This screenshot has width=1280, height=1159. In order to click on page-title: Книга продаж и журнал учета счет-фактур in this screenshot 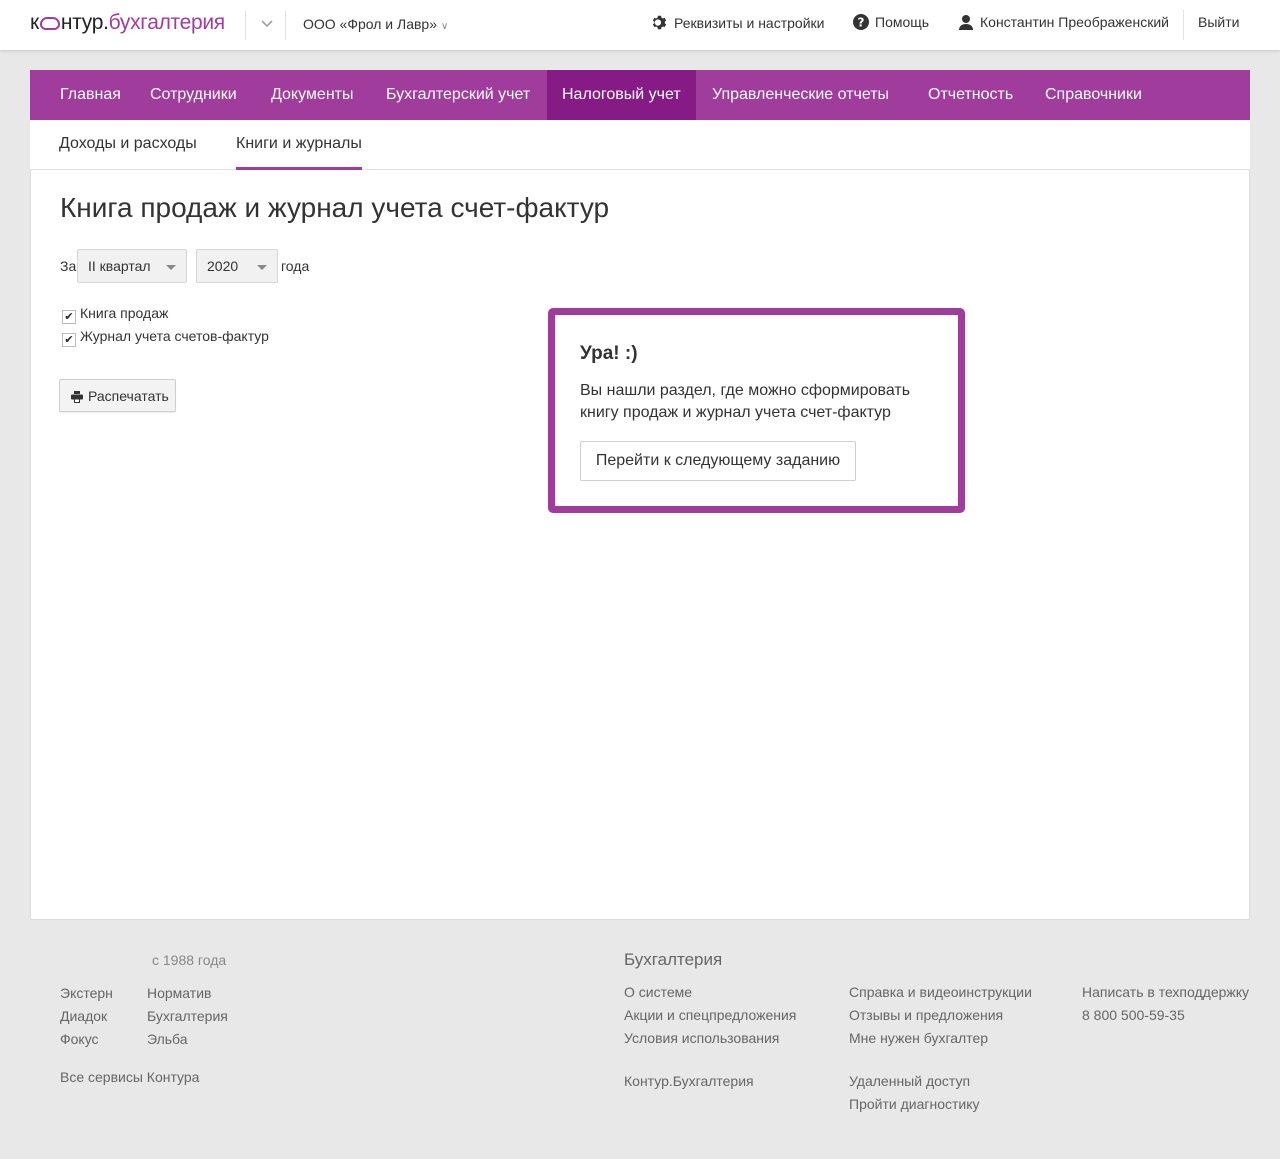, I will do `click(335, 207)`.